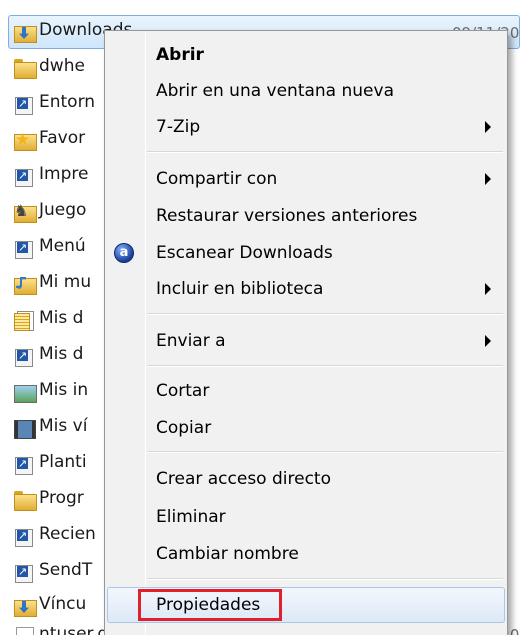  I want to click on menu-item-share-with: Compartir con, so click(306, 179).